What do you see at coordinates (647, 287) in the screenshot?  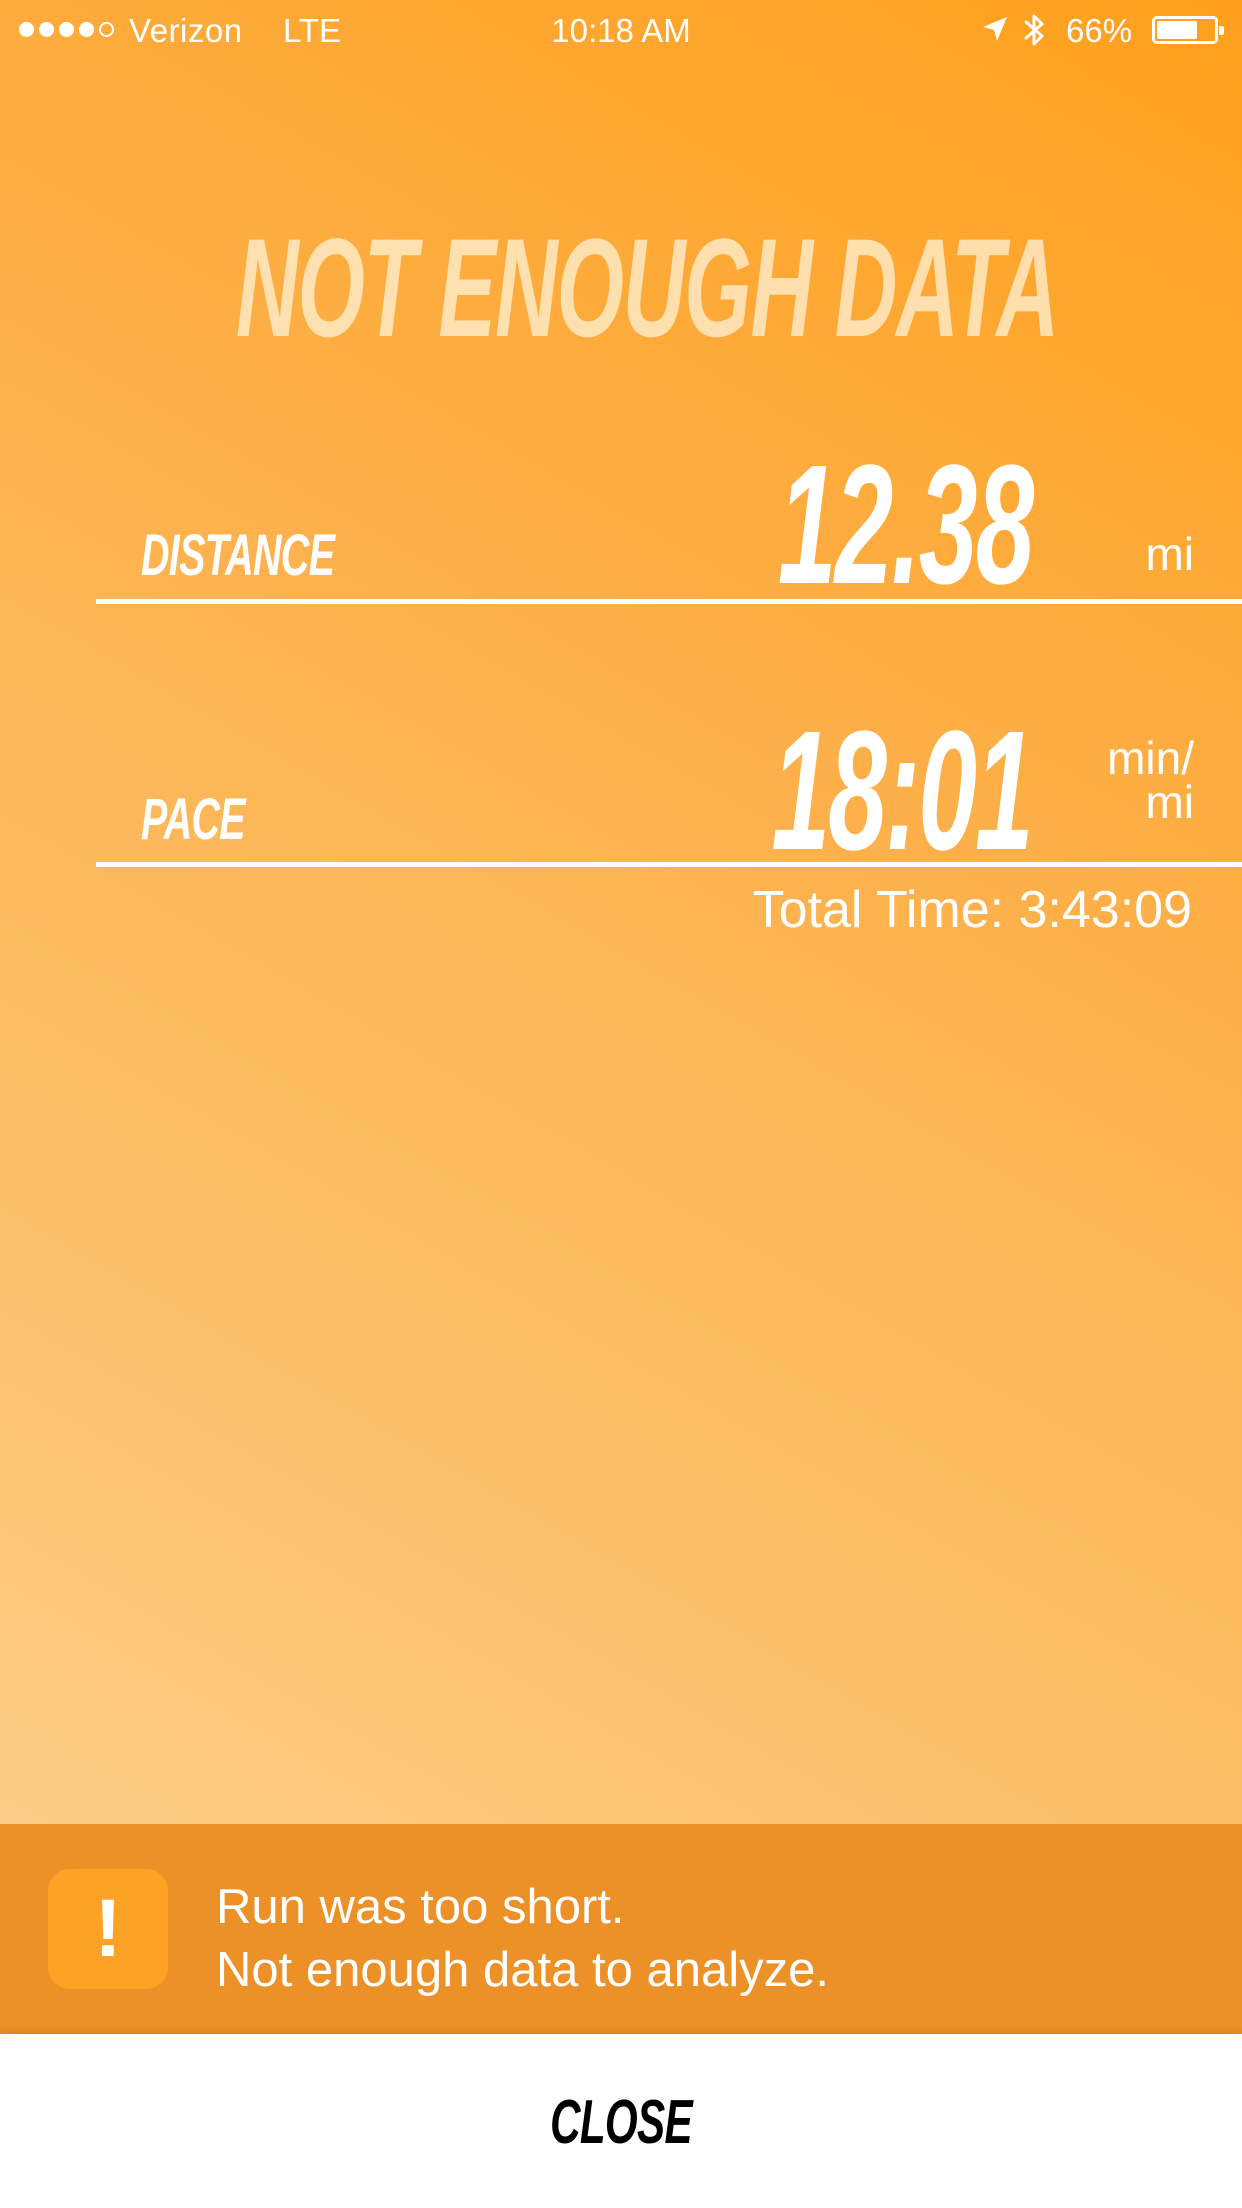 I see `page-title: NOT ENOUGH DATA` at bounding box center [647, 287].